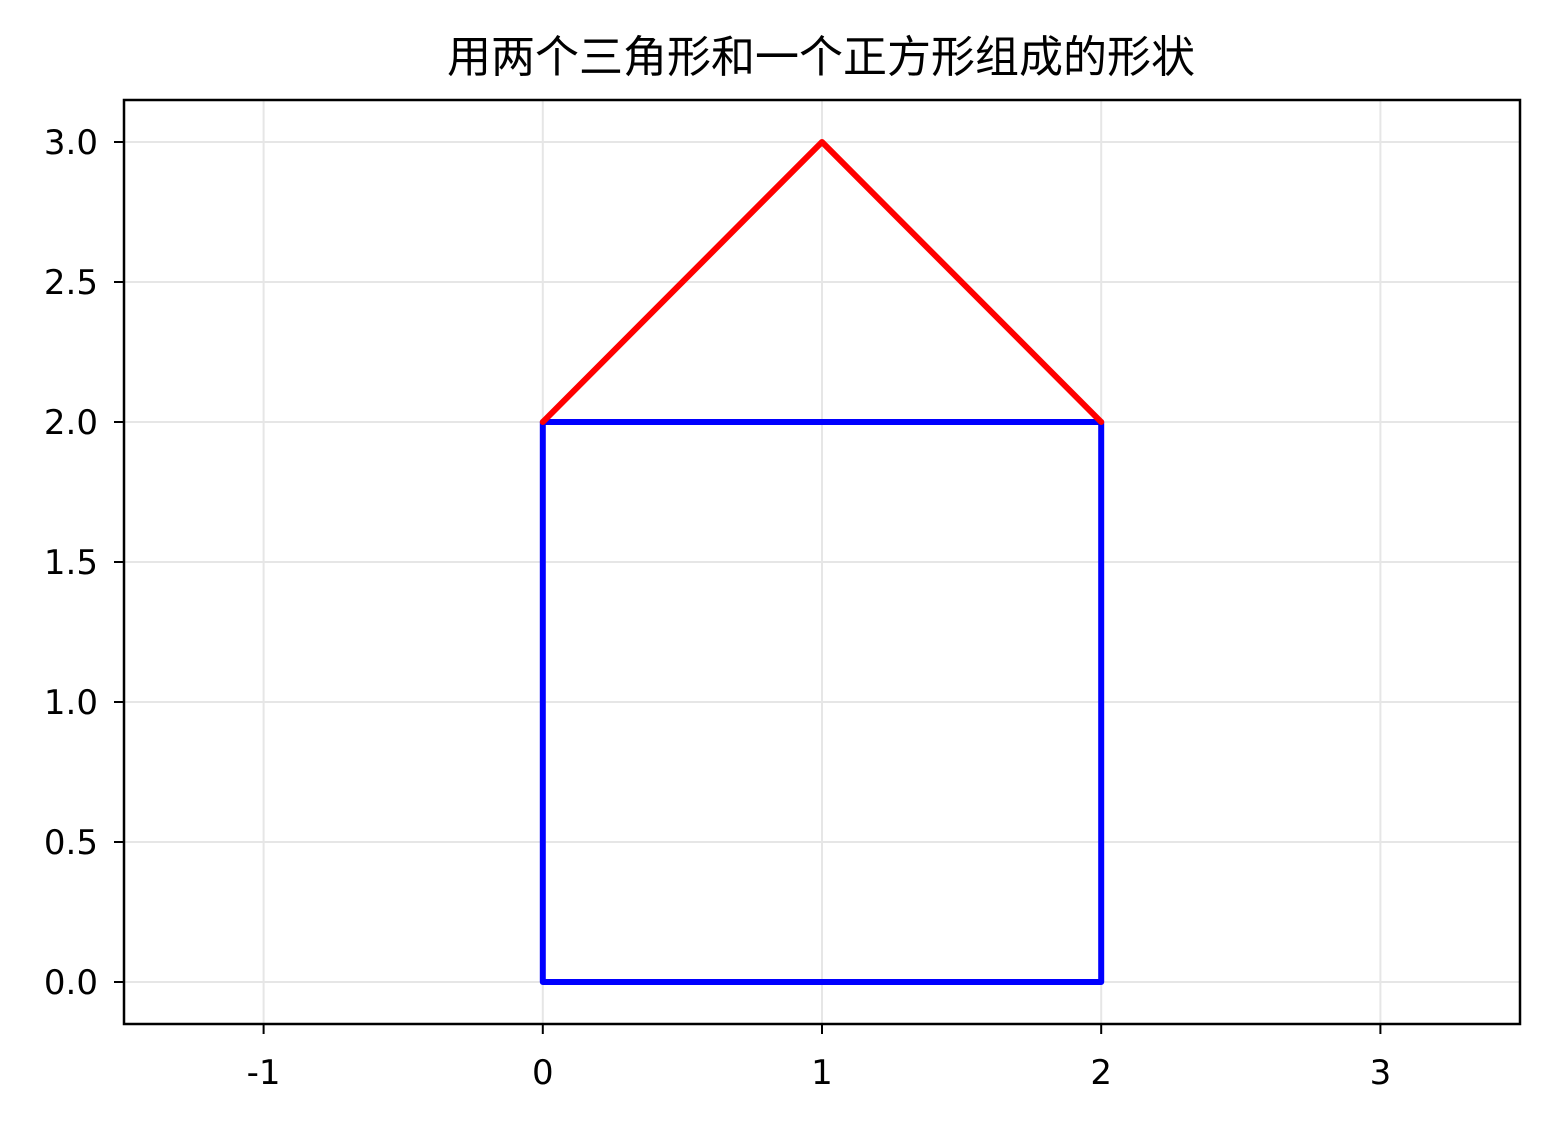 The height and width of the screenshot is (1127, 1549). Describe the element at coordinates (1381, 1073) in the screenshot. I see `x-tick-label: 3` at that location.